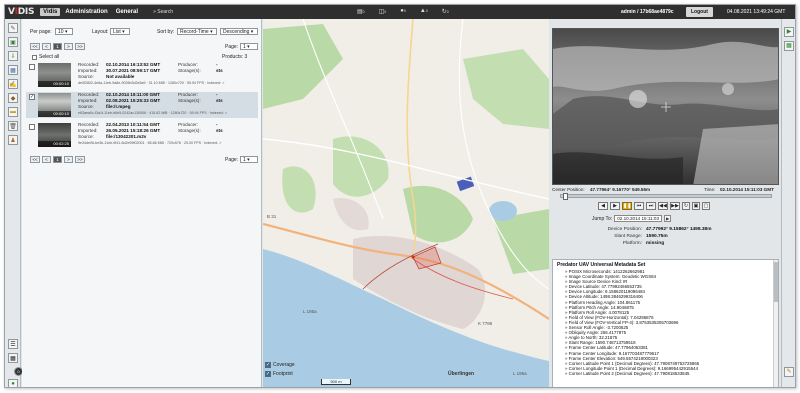  Describe the element at coordinates (13, 383) in the screenshot. I see `help-button: ●` at that location.